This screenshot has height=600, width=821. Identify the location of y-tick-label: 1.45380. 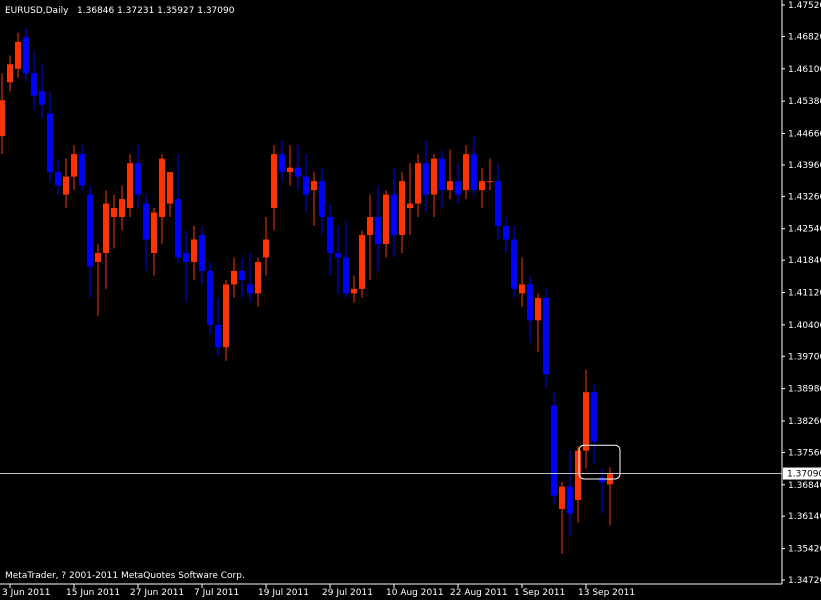
(804, 102).